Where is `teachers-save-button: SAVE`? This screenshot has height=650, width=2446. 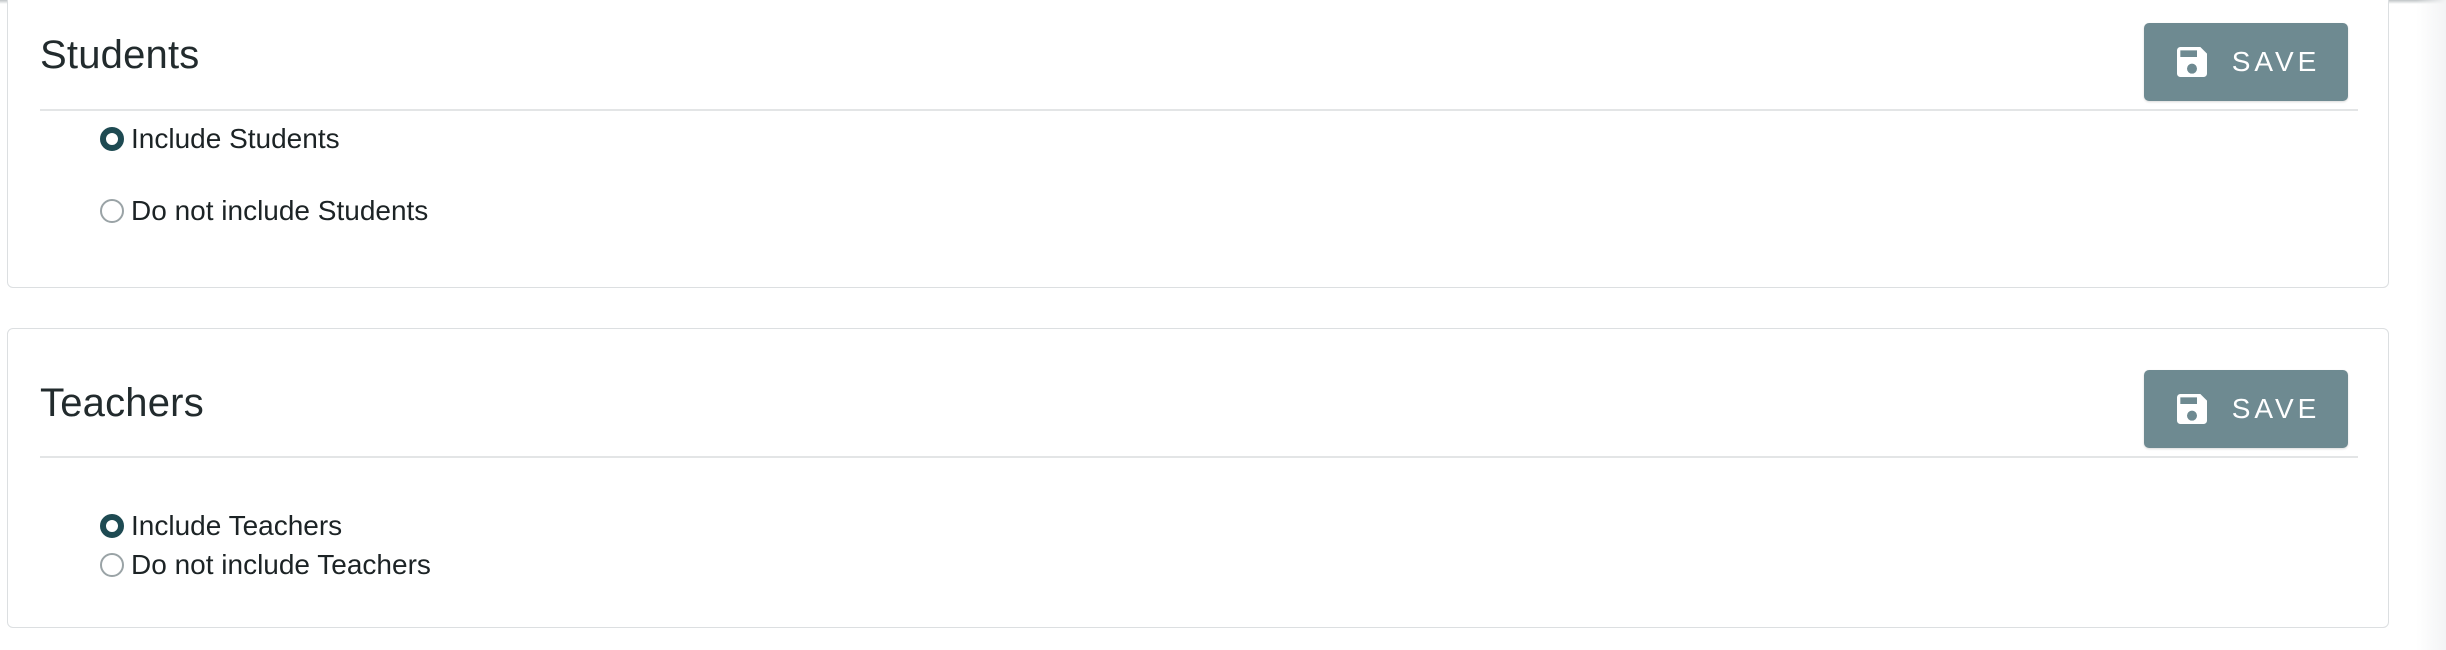 teachers-save-button: SAVE is located at coordinates (2246, 409).